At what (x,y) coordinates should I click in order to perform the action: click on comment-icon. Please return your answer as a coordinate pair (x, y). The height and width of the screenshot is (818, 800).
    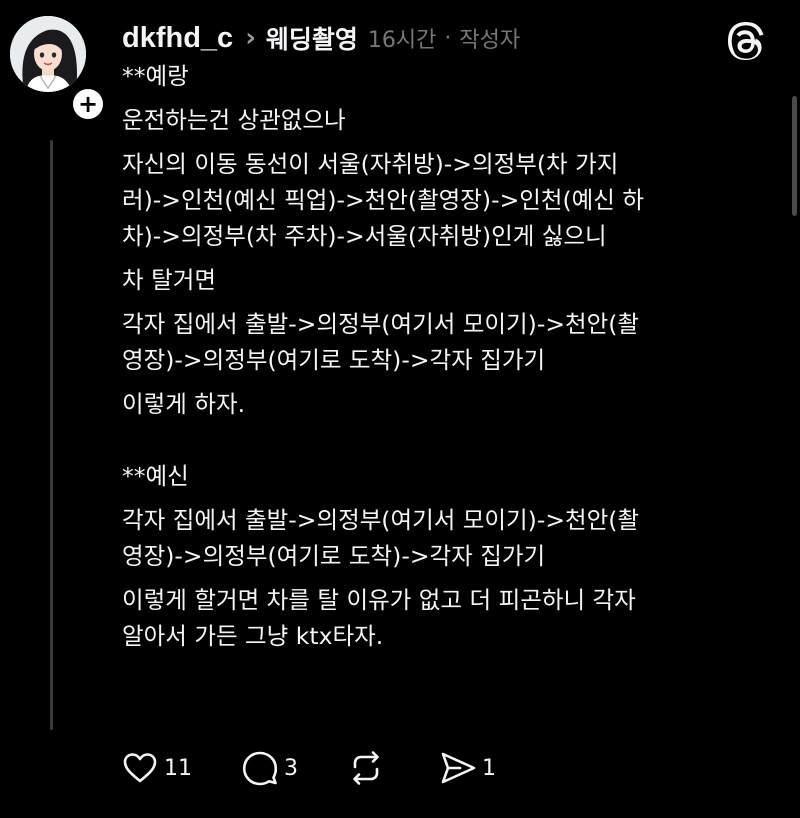
    Looking at the image, I should click on (260, 768).